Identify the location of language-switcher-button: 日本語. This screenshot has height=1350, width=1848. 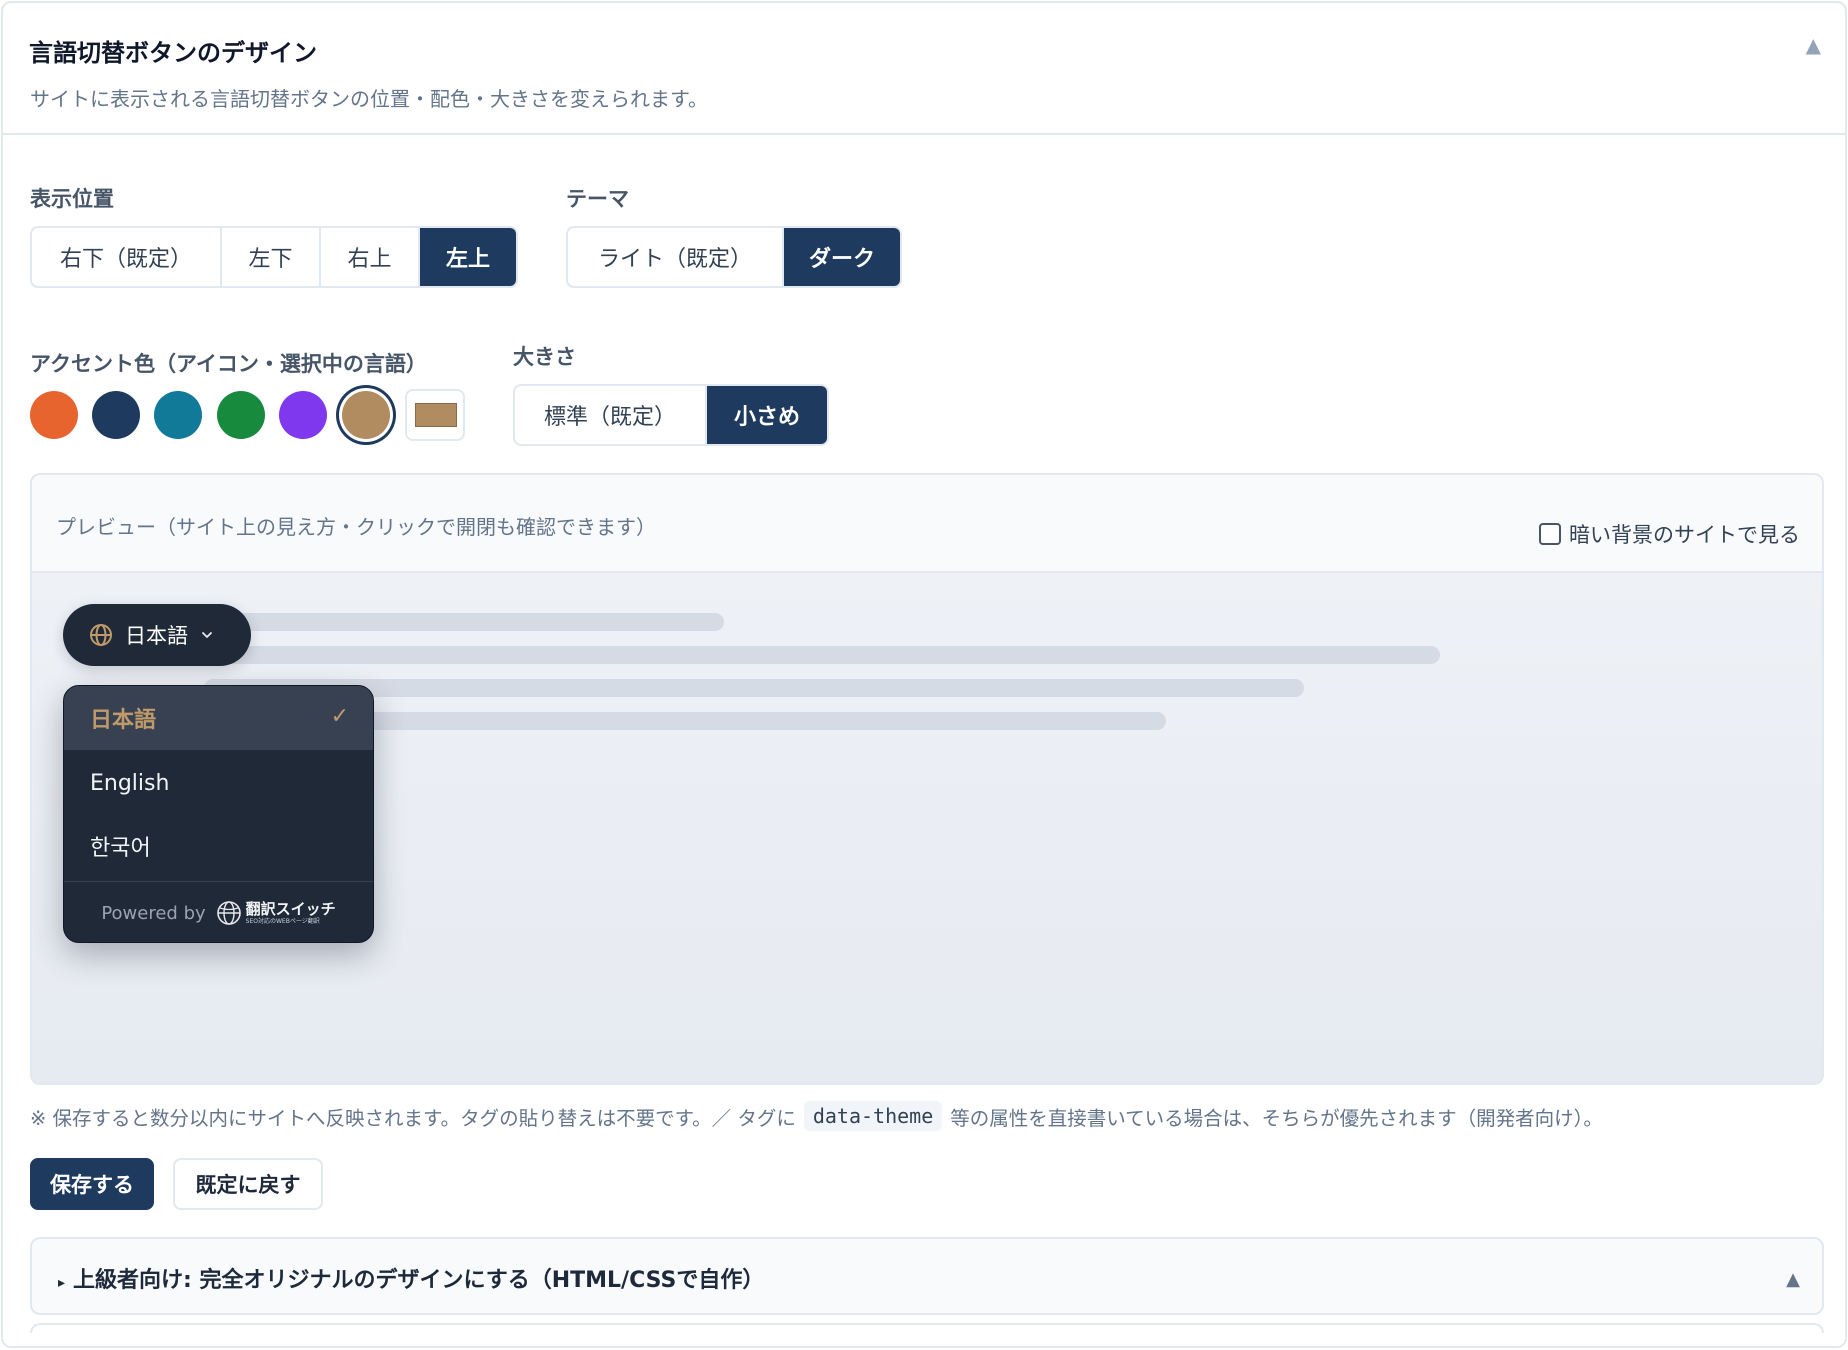
(157, 635).